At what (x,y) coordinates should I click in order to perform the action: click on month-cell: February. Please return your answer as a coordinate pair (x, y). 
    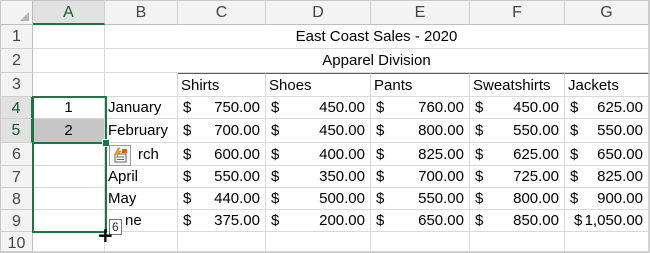
    Looking at the image, I should click on (141, 131).